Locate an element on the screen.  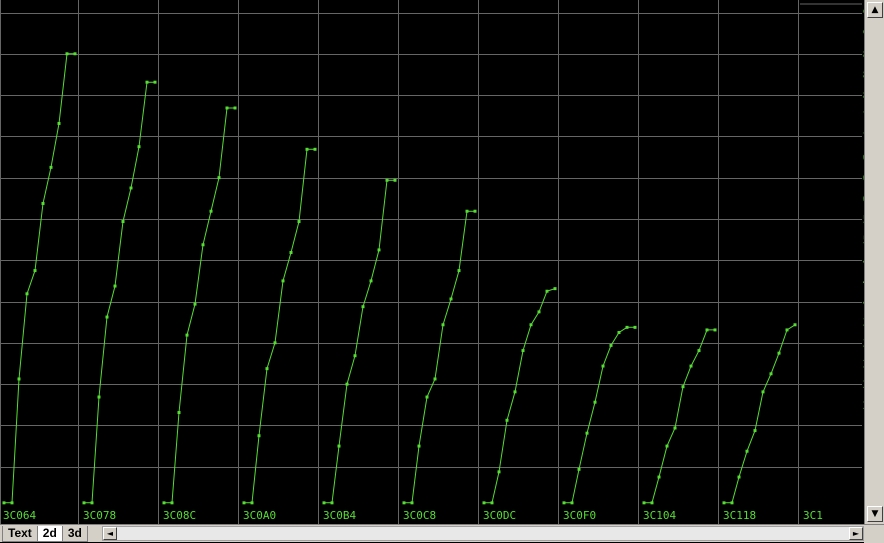
bottom-bar: Text 2d 3d ◄ ► is located at coordinates (442, 533).